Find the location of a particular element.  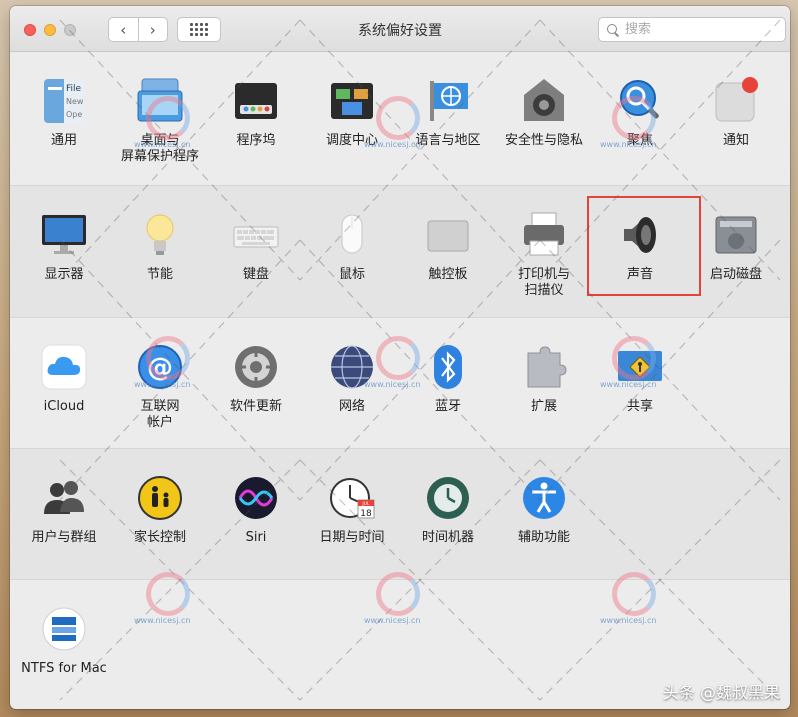

pref-item-energy-saver: 节能 is located at coordinates (160, 247).